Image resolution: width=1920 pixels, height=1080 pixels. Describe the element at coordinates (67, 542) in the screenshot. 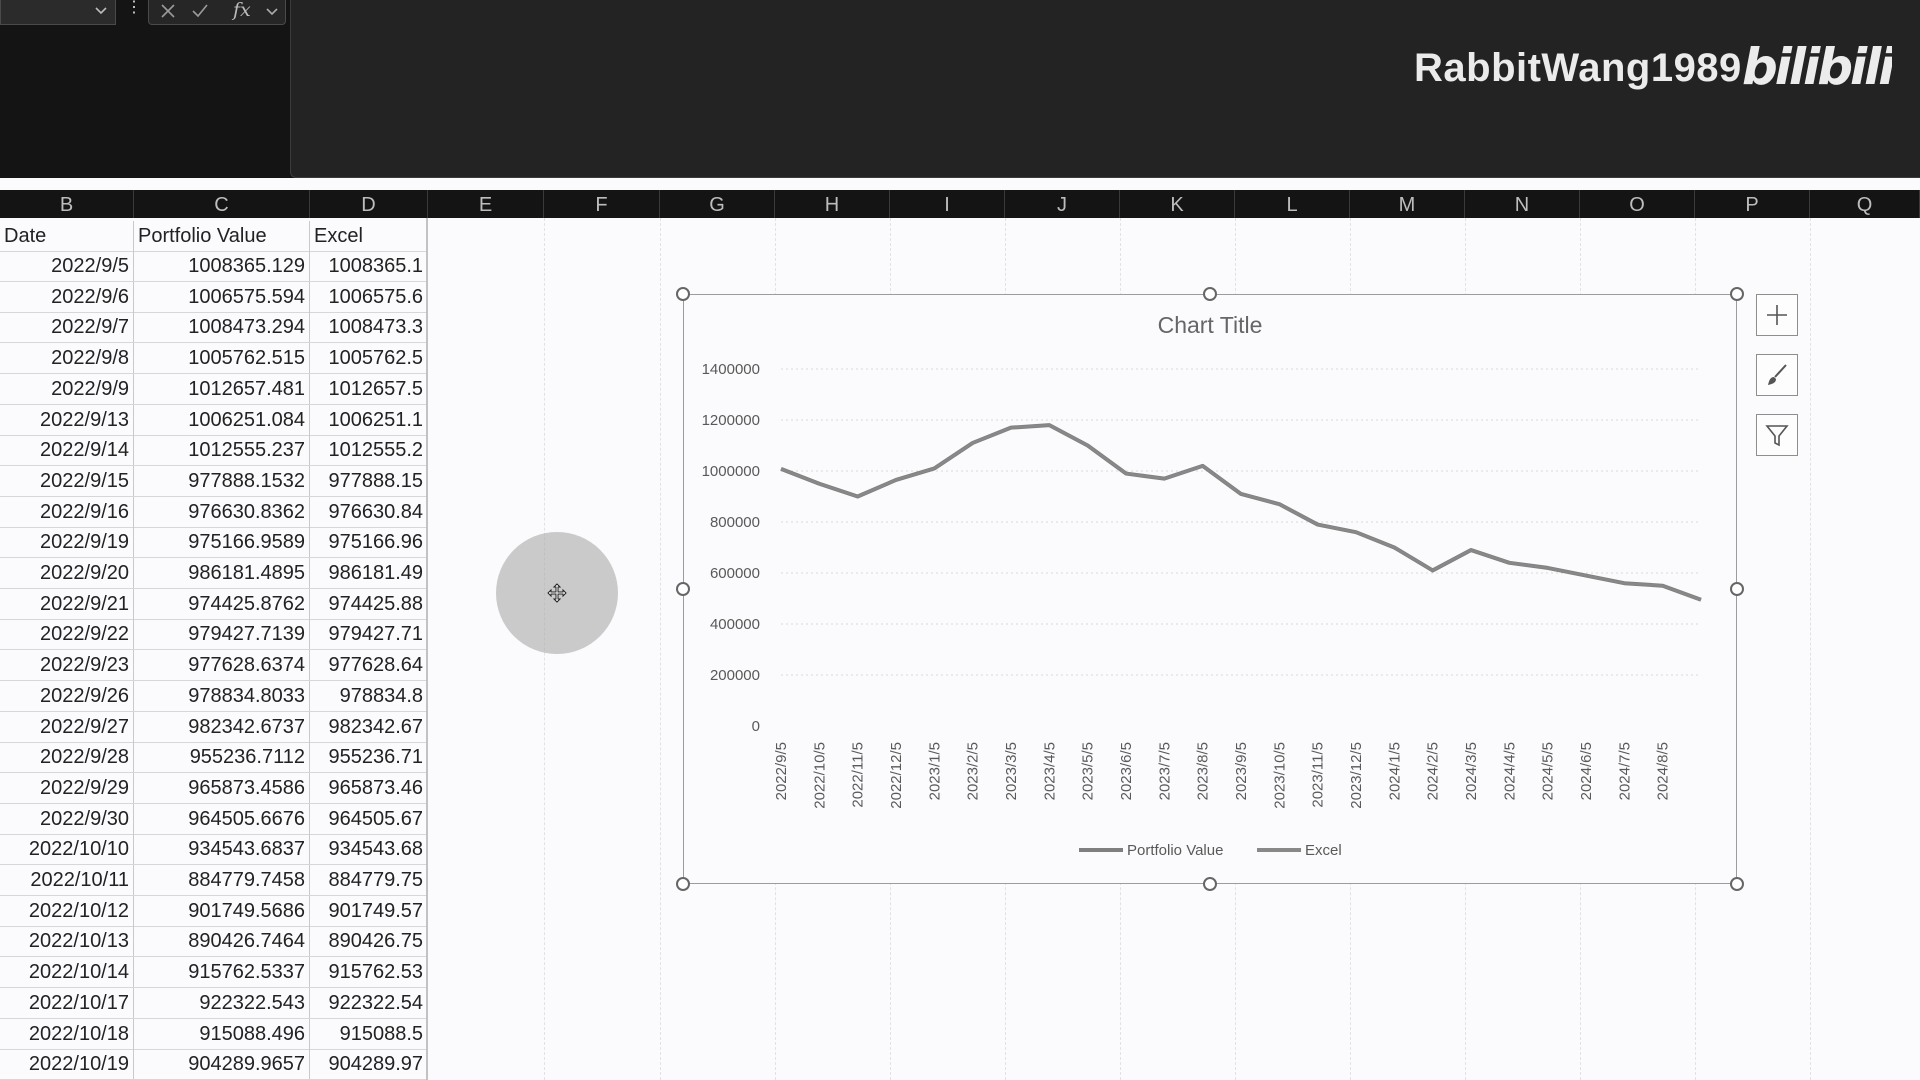

I see `date-cell: 2022/9/19` at that location.